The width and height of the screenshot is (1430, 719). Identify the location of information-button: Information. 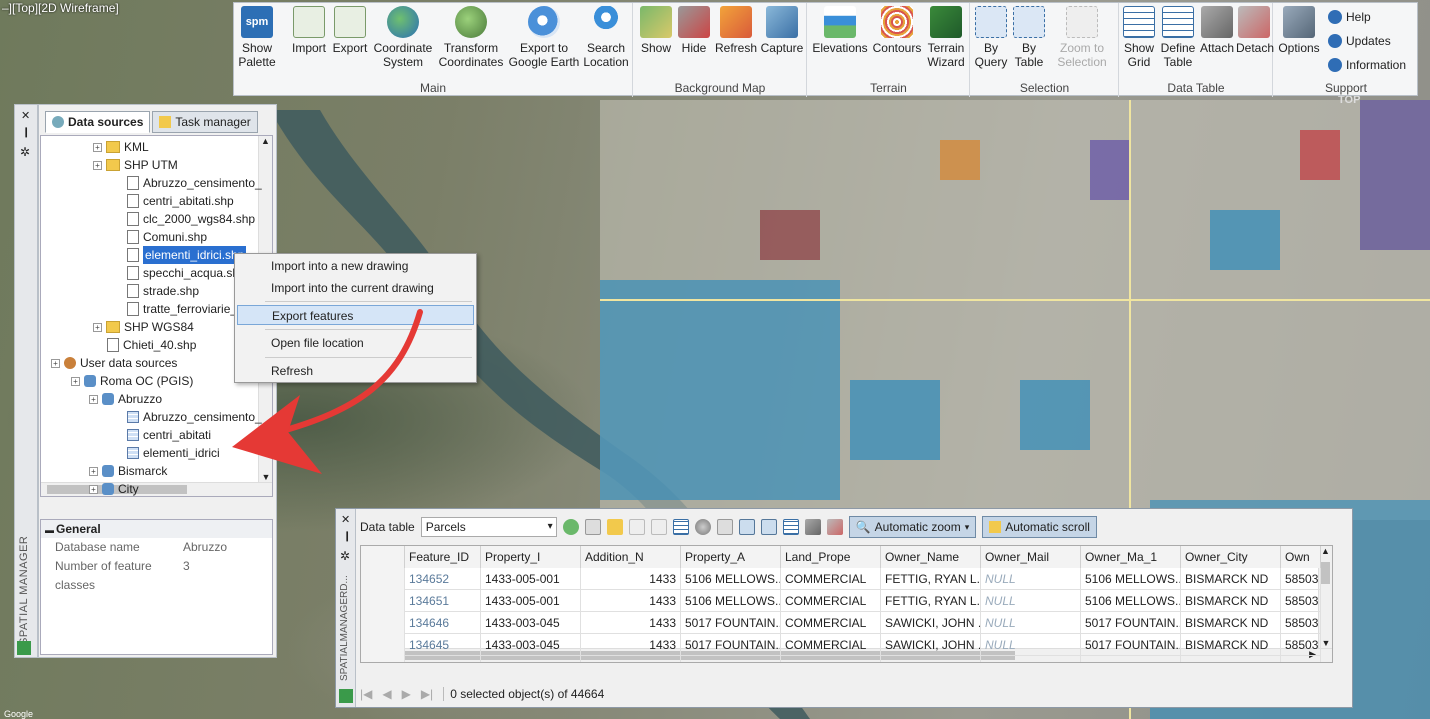
(1367, 65).